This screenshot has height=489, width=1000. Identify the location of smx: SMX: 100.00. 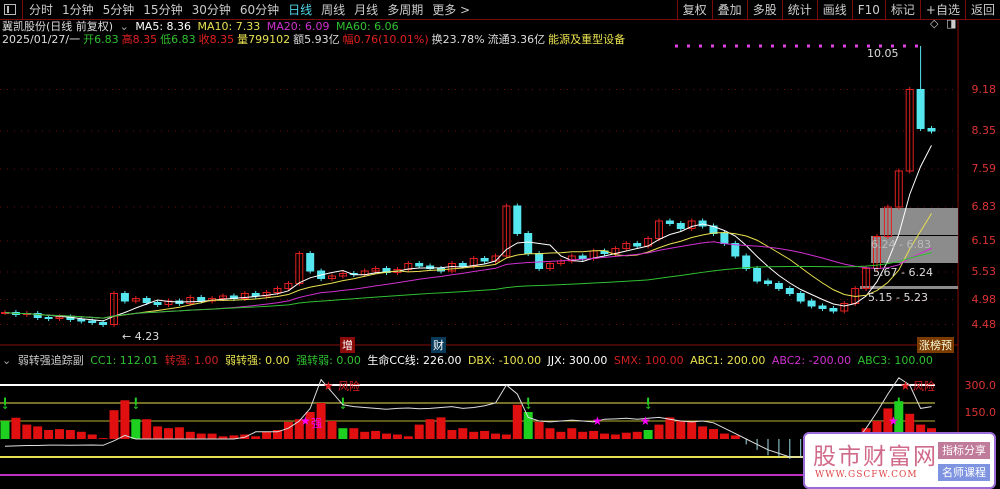
(648, 360).